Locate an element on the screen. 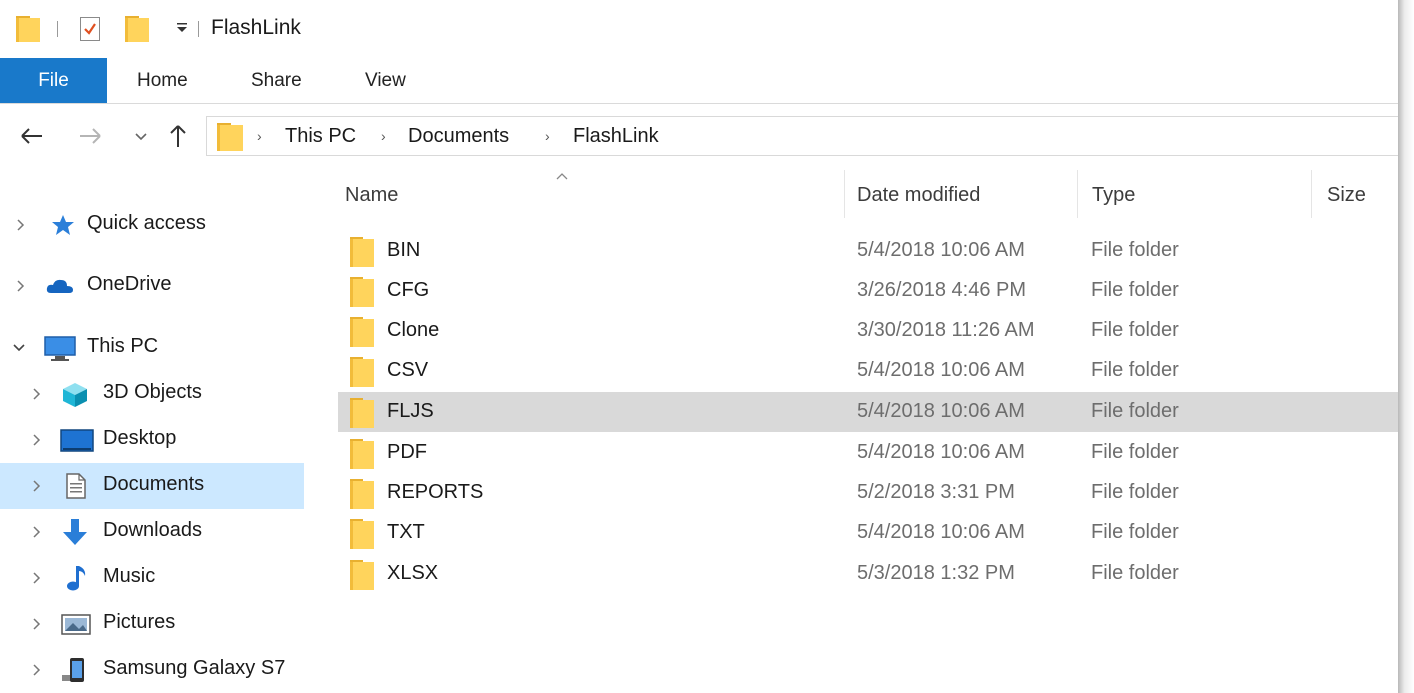 The height and width of the screenshot is (693, 1414). table-row: CFG 3/26/2018 4:46 PM File folder is located at coordinates (868, 291).